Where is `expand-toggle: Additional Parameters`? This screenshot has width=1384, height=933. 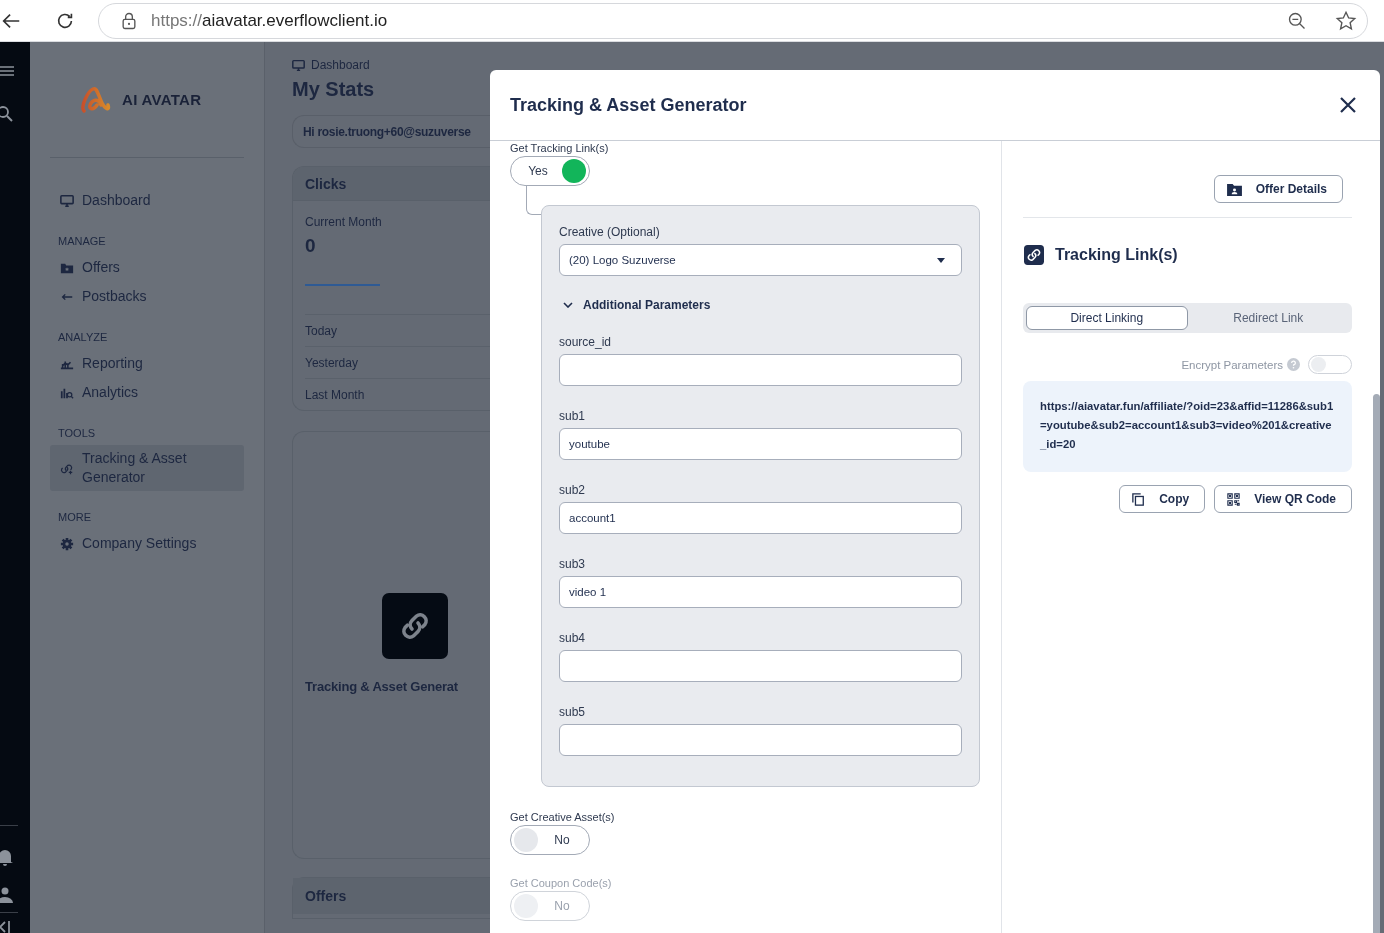 expand-toggle: Additional Parameters is located at coordinates (637, 305).